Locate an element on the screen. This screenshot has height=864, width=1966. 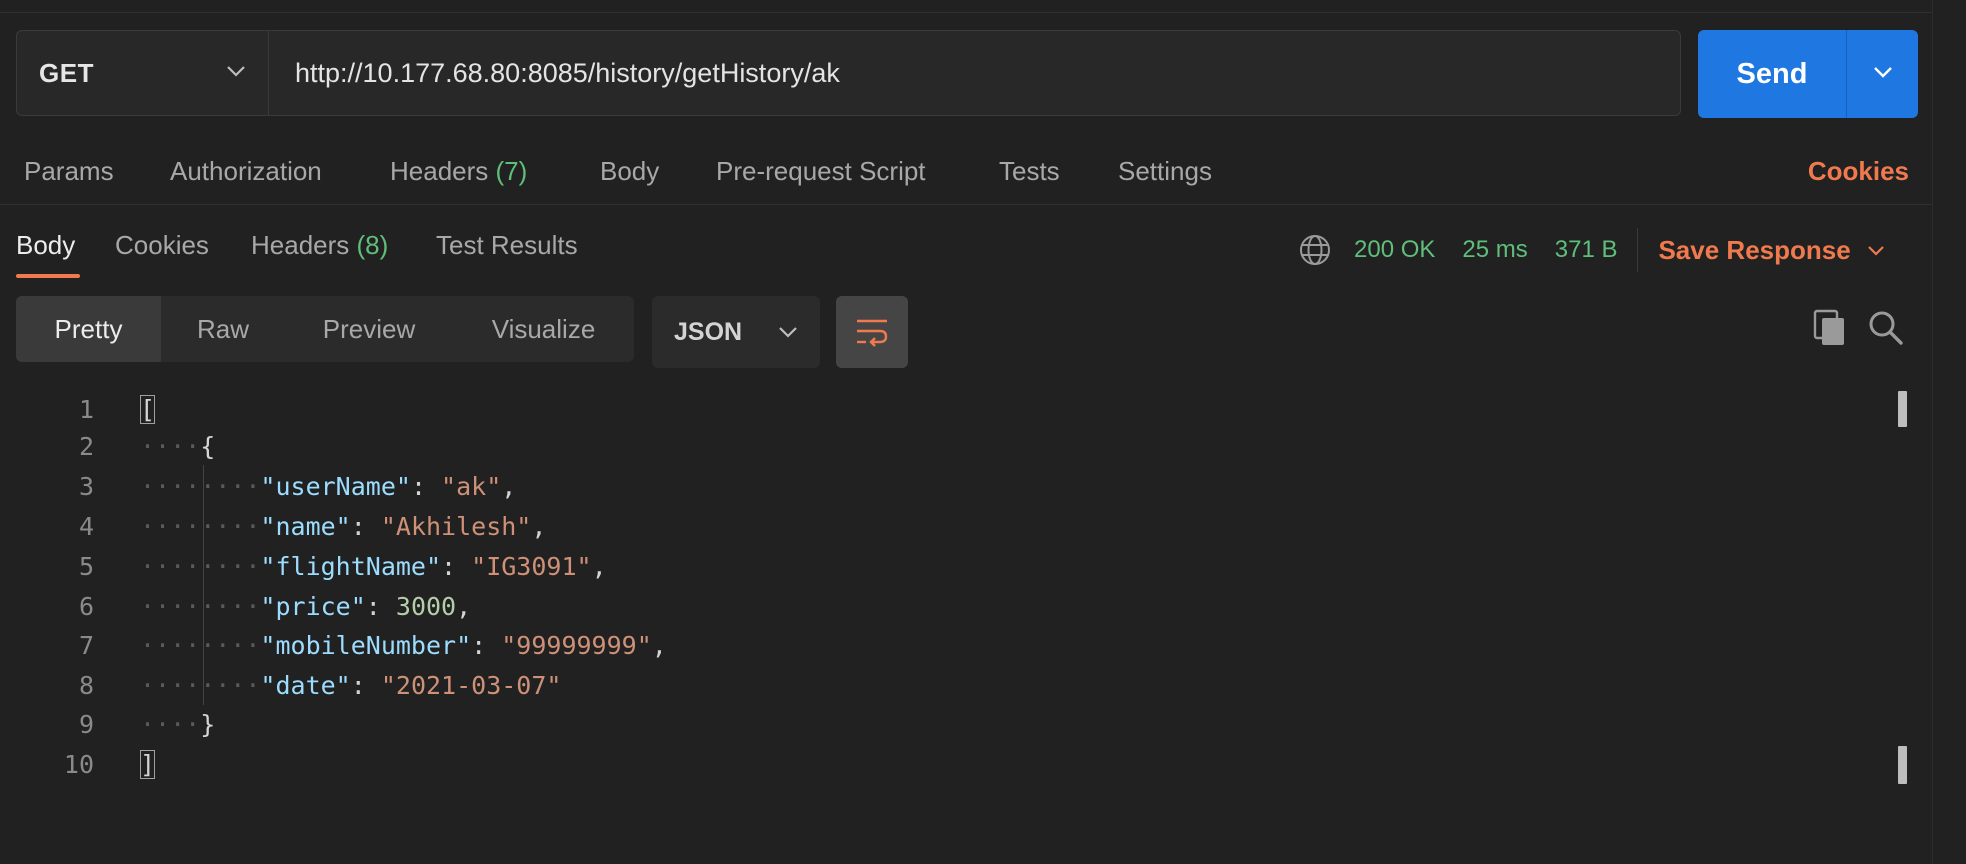
indent-guide is located at coordinates (203, 585).